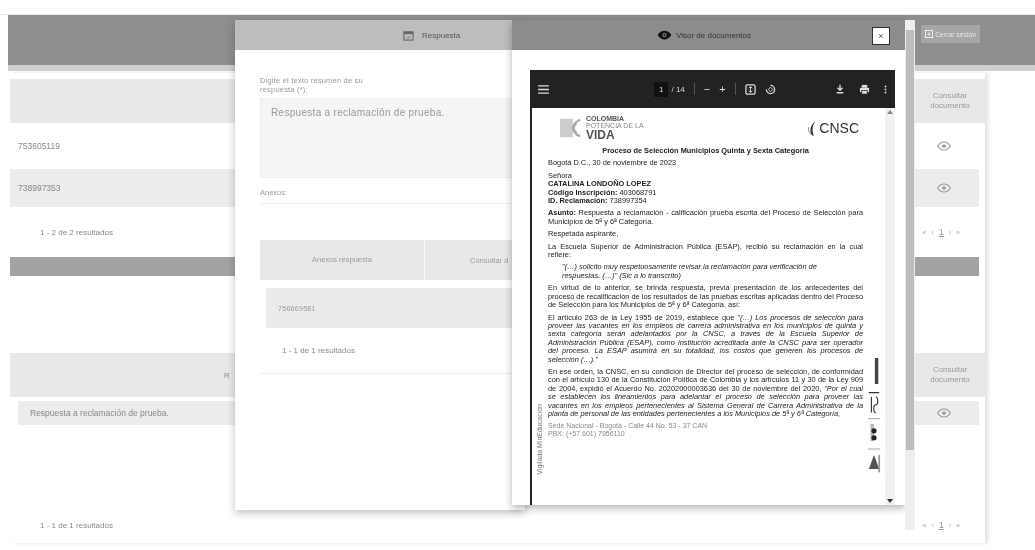  Describe the element at coordinates (885, 89) in the screenshot. I see `more-options-icon` at that location.